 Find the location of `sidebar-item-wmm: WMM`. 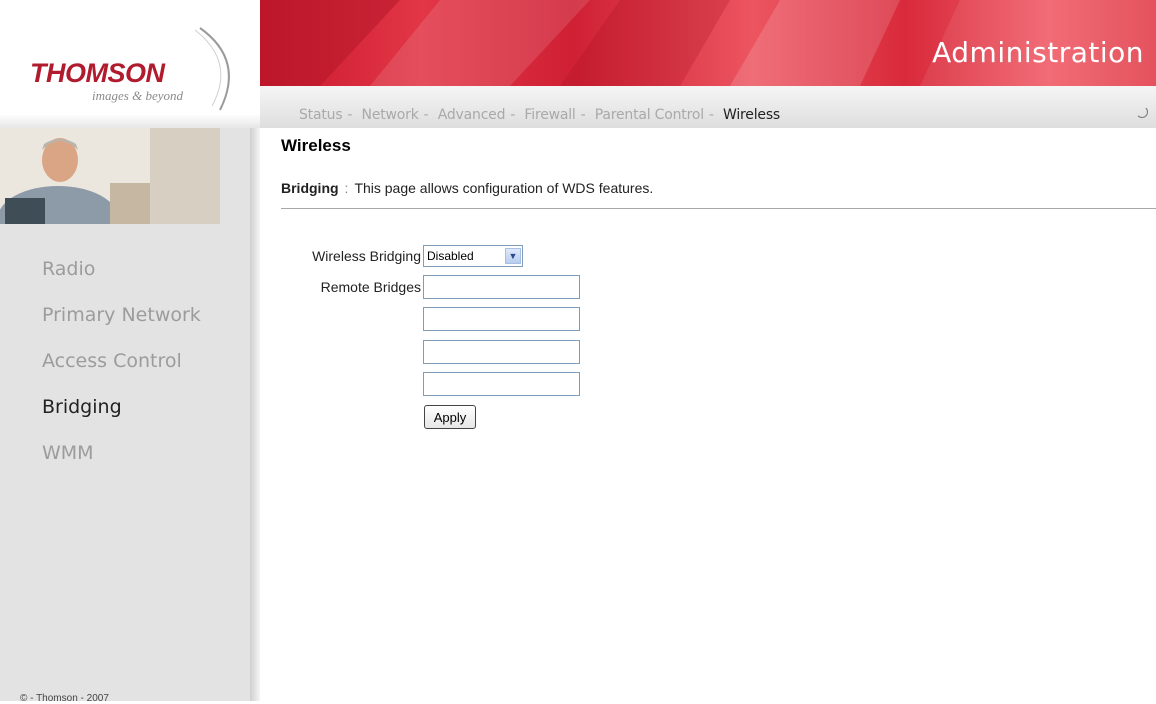

sidebar-item-wmm: WMM is located at coordinates (121, 461).